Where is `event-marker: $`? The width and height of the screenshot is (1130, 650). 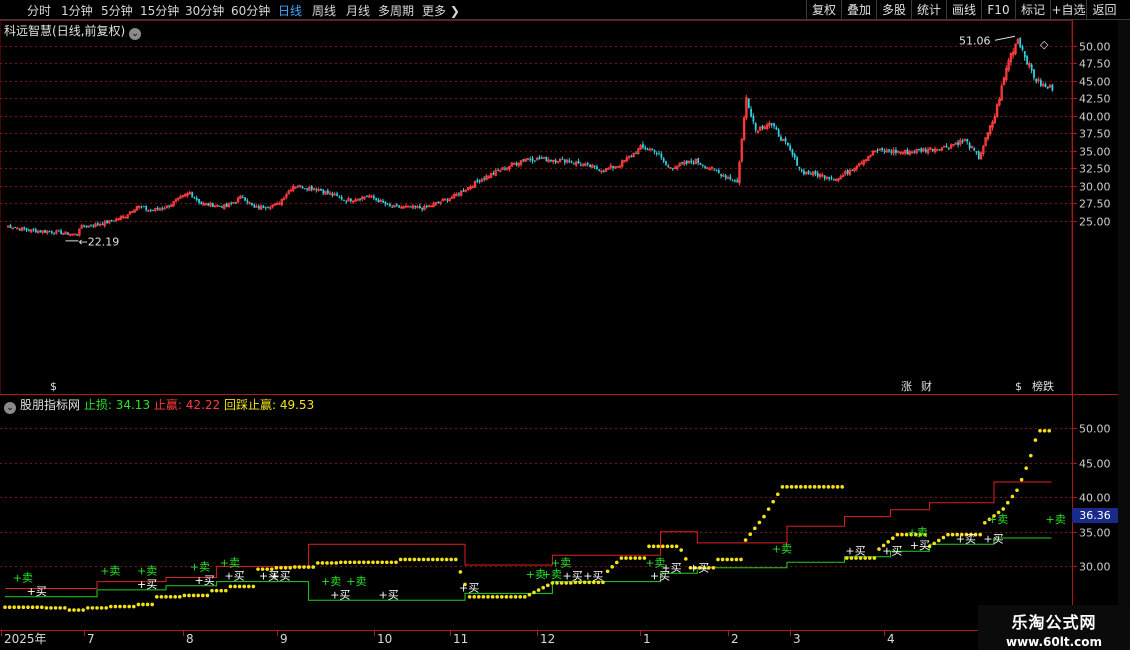
event-marker: $ is located at coordinates (1018, 386).